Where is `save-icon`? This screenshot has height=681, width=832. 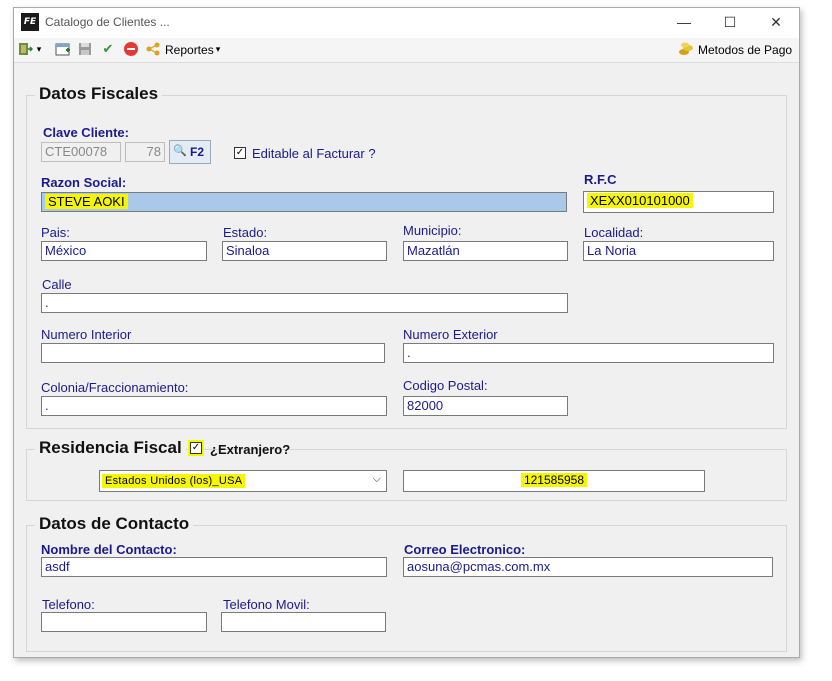 save-icon is located at coordinates (85, 49).